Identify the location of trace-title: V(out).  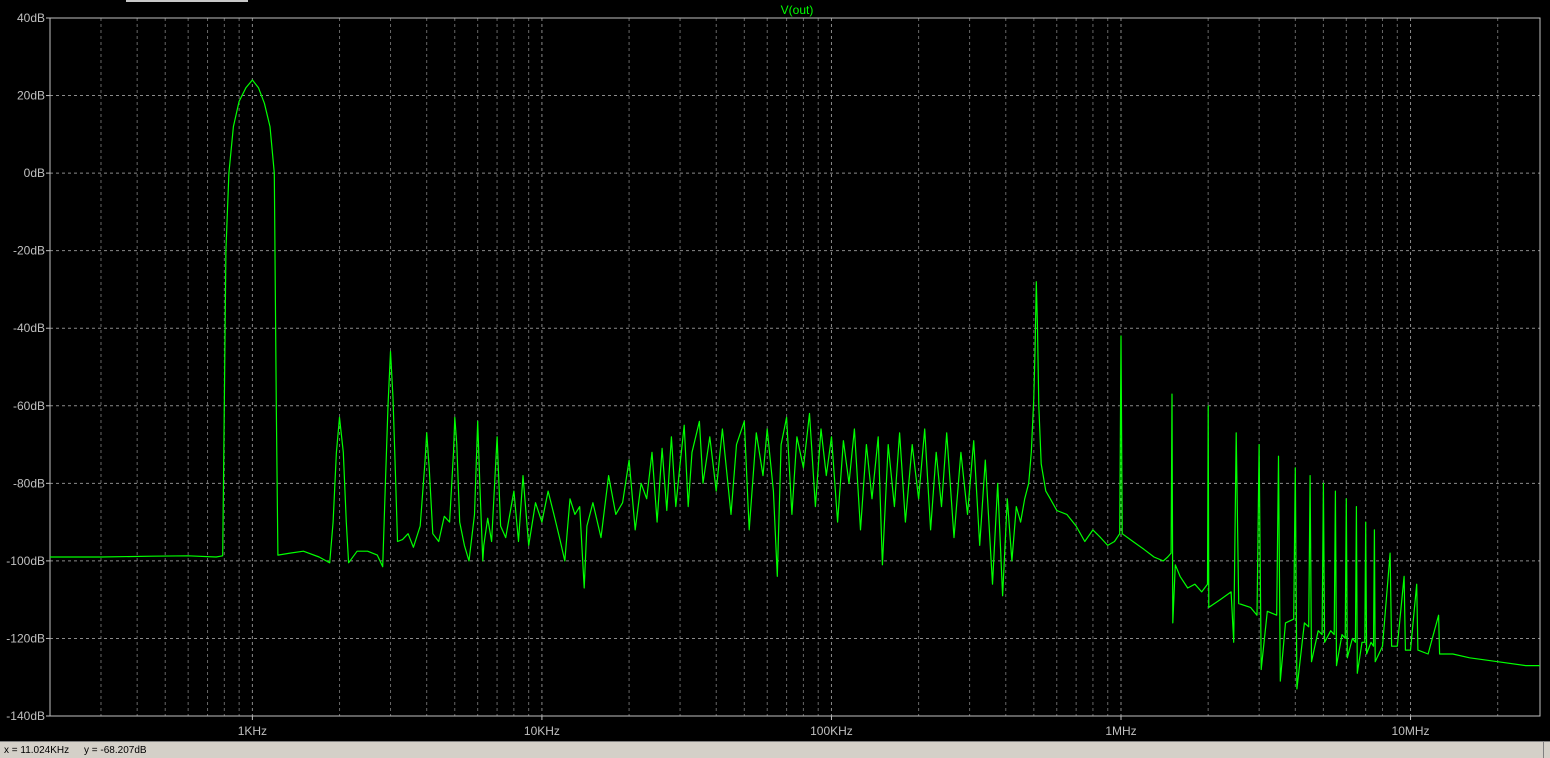
(797, 10).